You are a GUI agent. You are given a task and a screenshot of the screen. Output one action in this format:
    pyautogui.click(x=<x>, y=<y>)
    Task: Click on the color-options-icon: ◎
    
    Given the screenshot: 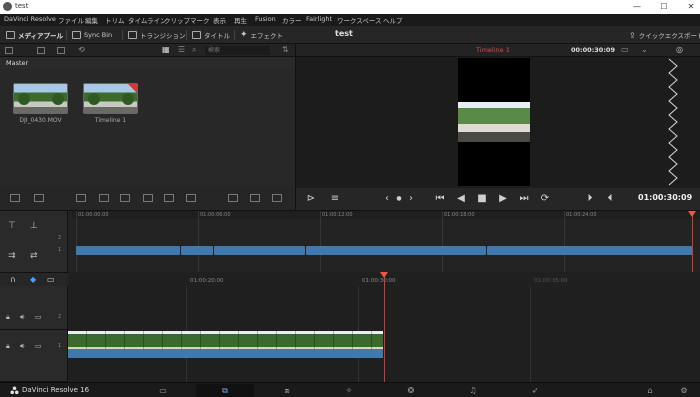 What is the action you would take?
    pyautogui.click(x=679, y=49)
    